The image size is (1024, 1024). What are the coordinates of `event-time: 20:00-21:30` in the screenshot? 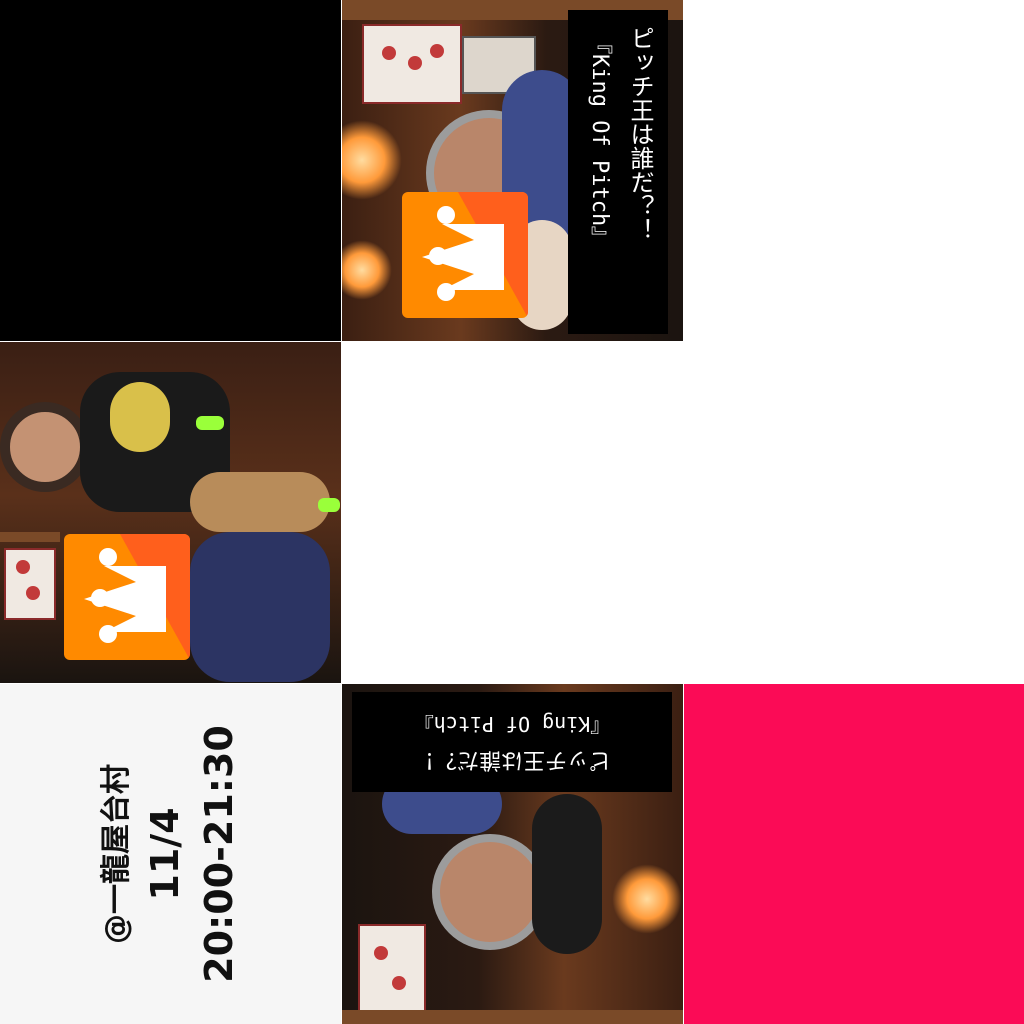 It's located at (218, 854).